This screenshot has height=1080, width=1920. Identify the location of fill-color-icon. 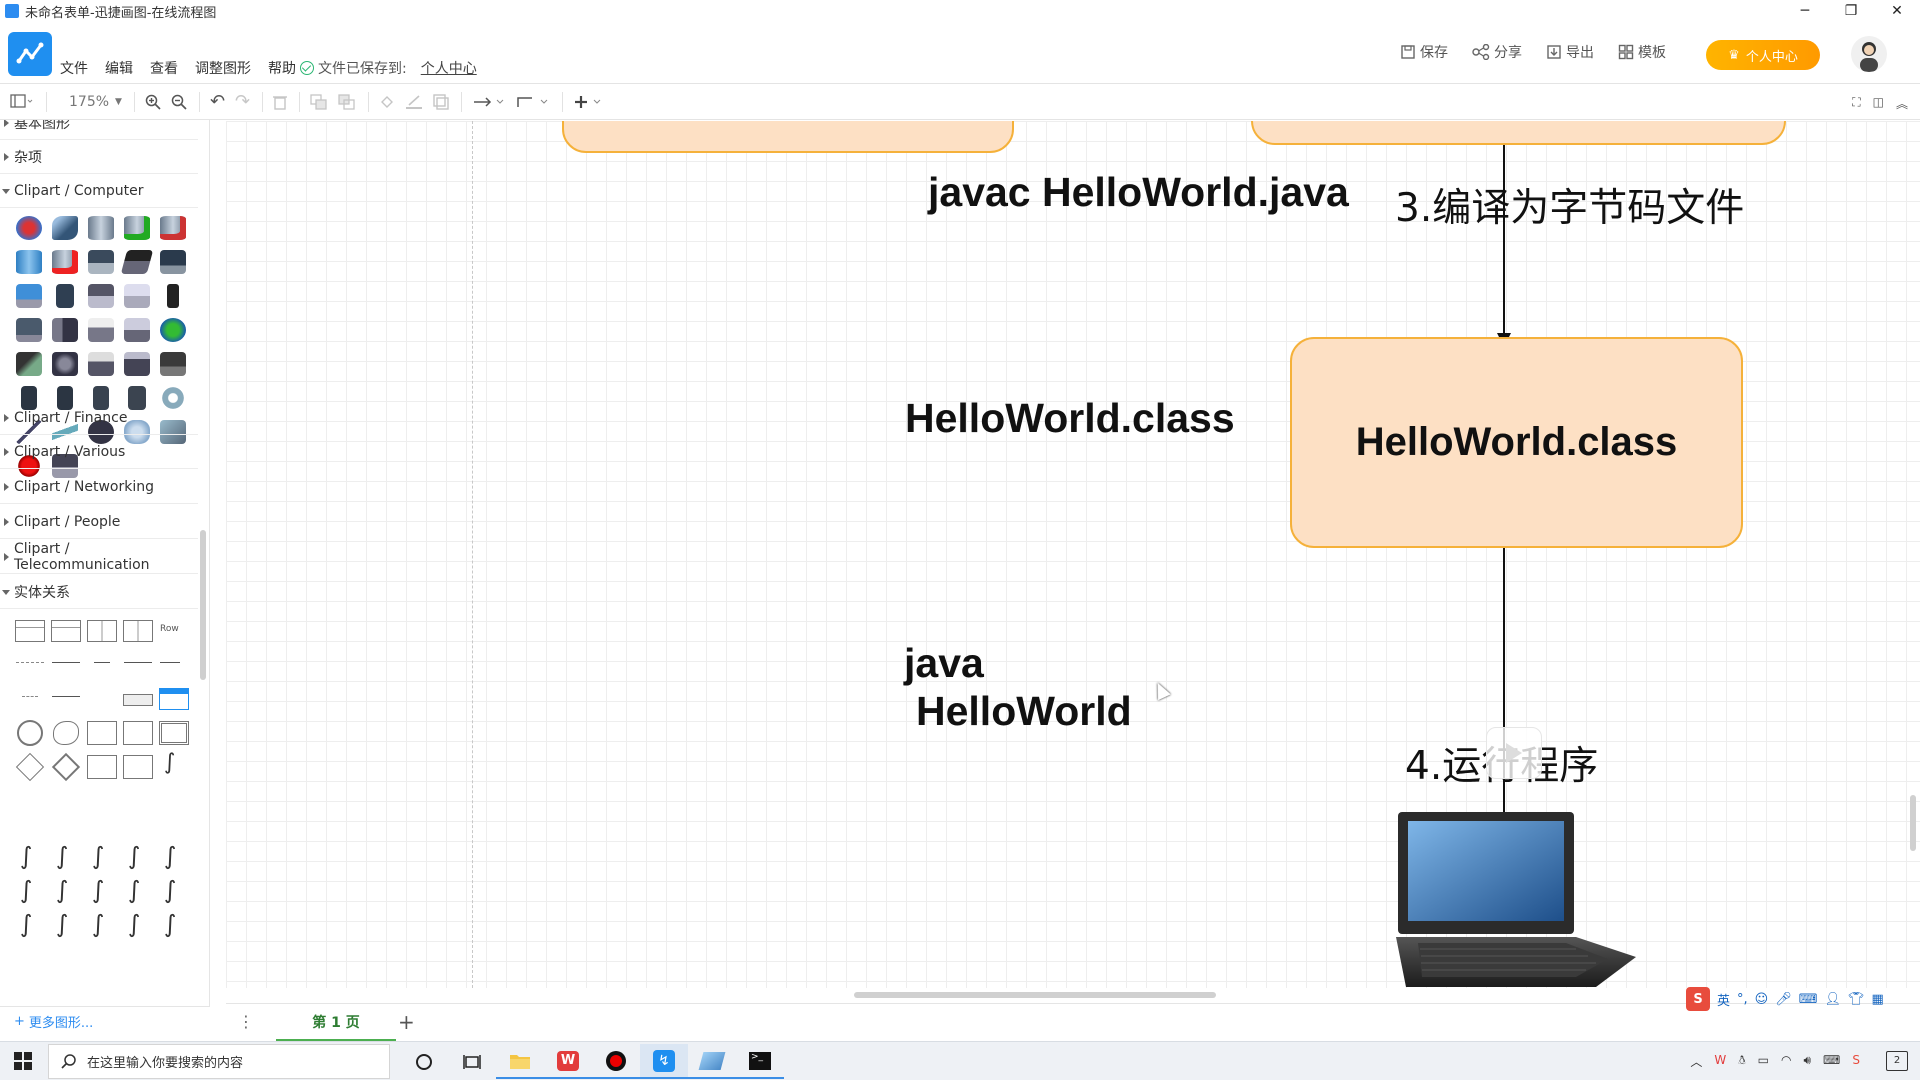
(387, 102).